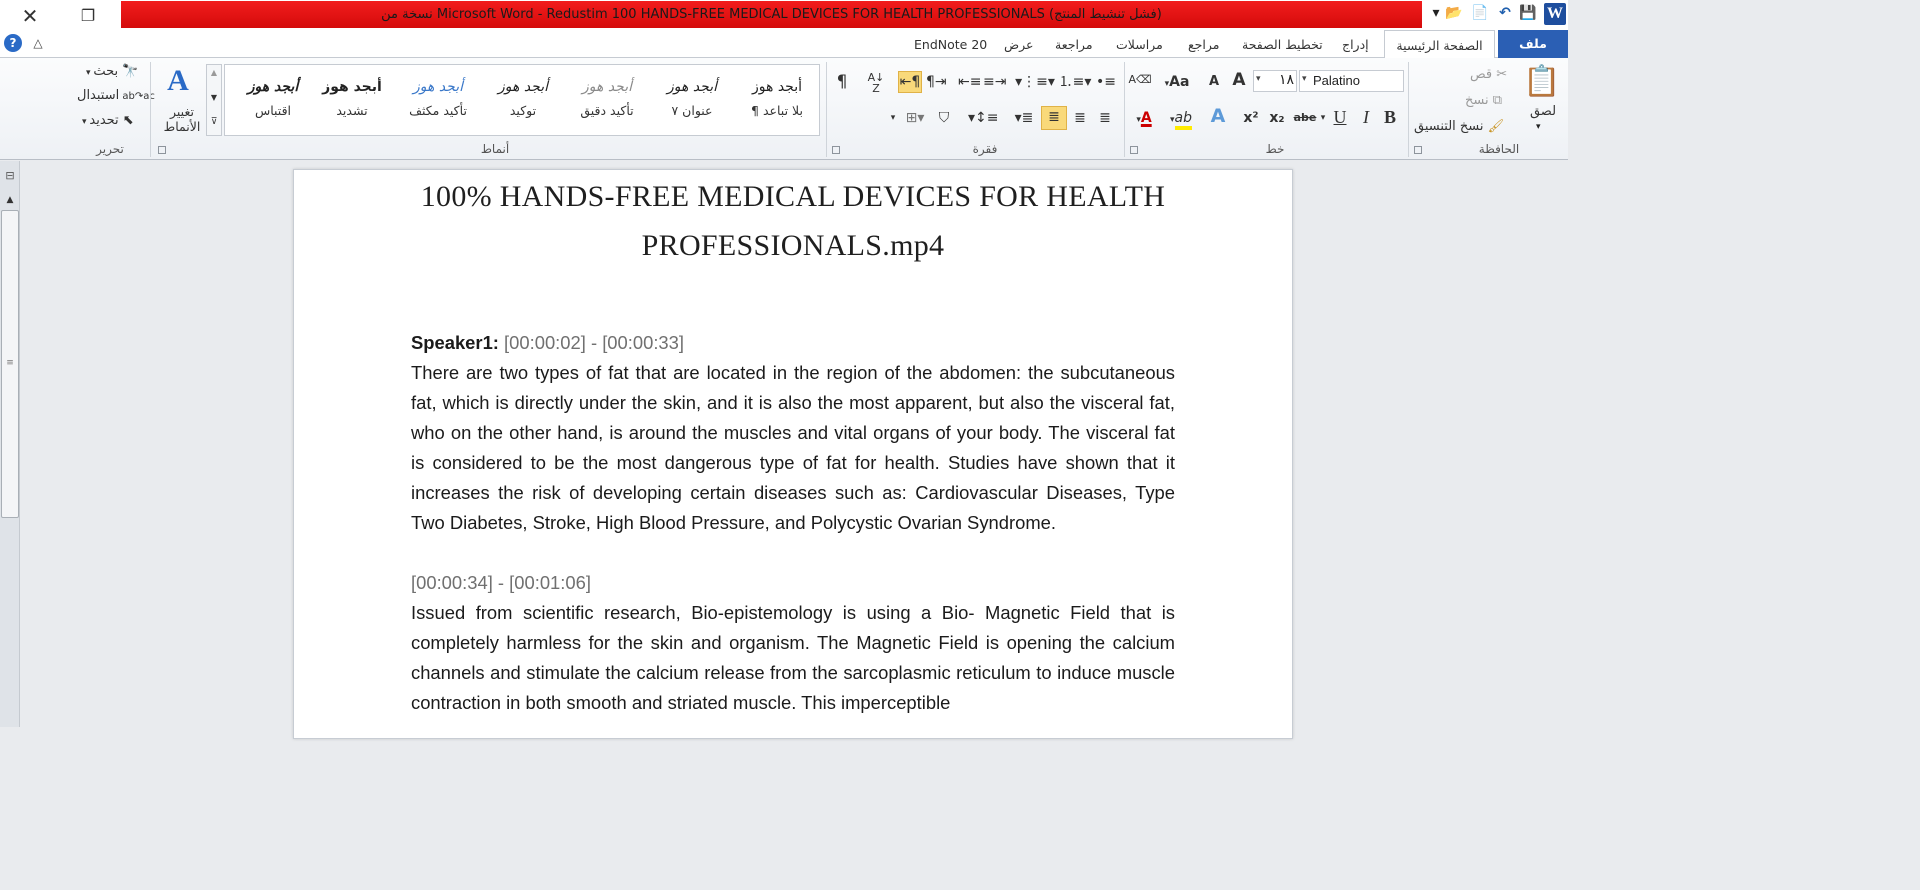  Describe the element at coordinates (692, 100) in the screenshot. I see `style-heading-7: أبجد هوز عنوان ٧` at that location.